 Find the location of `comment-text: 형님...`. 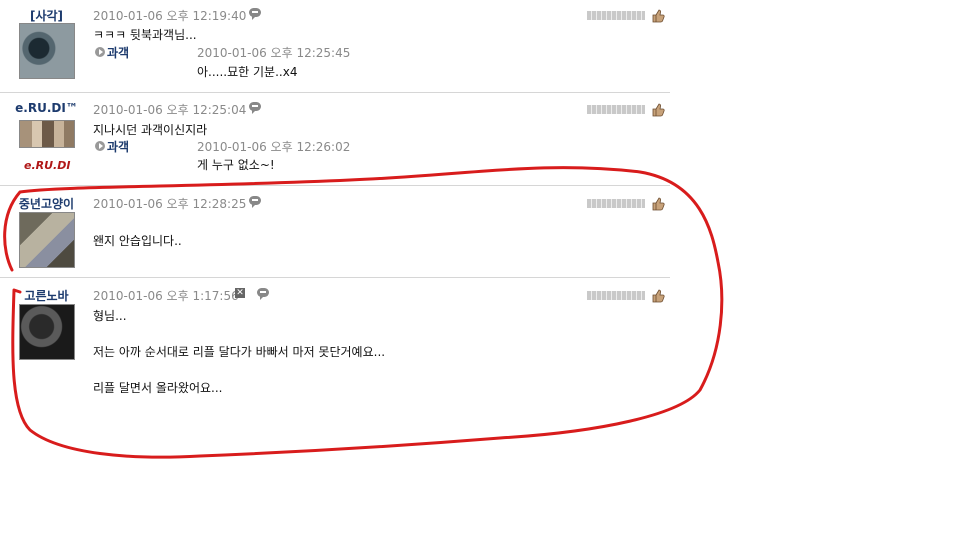

comment-text: 형님... is located at coordinates (110, 316).